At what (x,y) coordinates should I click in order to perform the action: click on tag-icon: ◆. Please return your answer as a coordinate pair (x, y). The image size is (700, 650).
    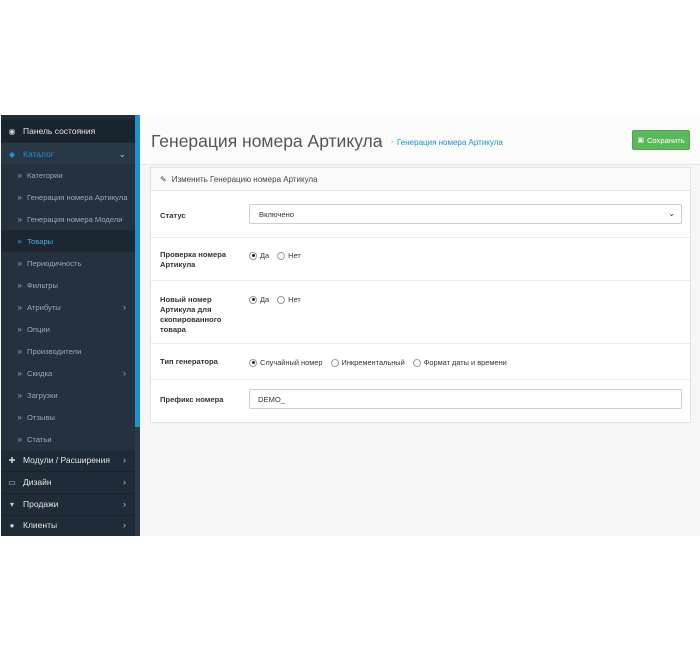
    Looking at the image, I should click on (12, 154).